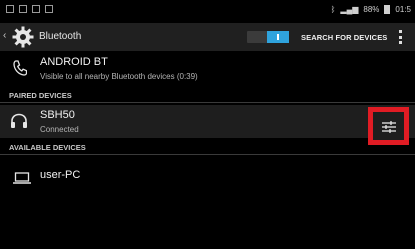 This screenshot has width=415, height=249. What do you see at coordinates (344, 37) in the screenshot?
I see `search-for-devices-button: SEARCH FOR DEVICES` at bounding box center [344, 37].